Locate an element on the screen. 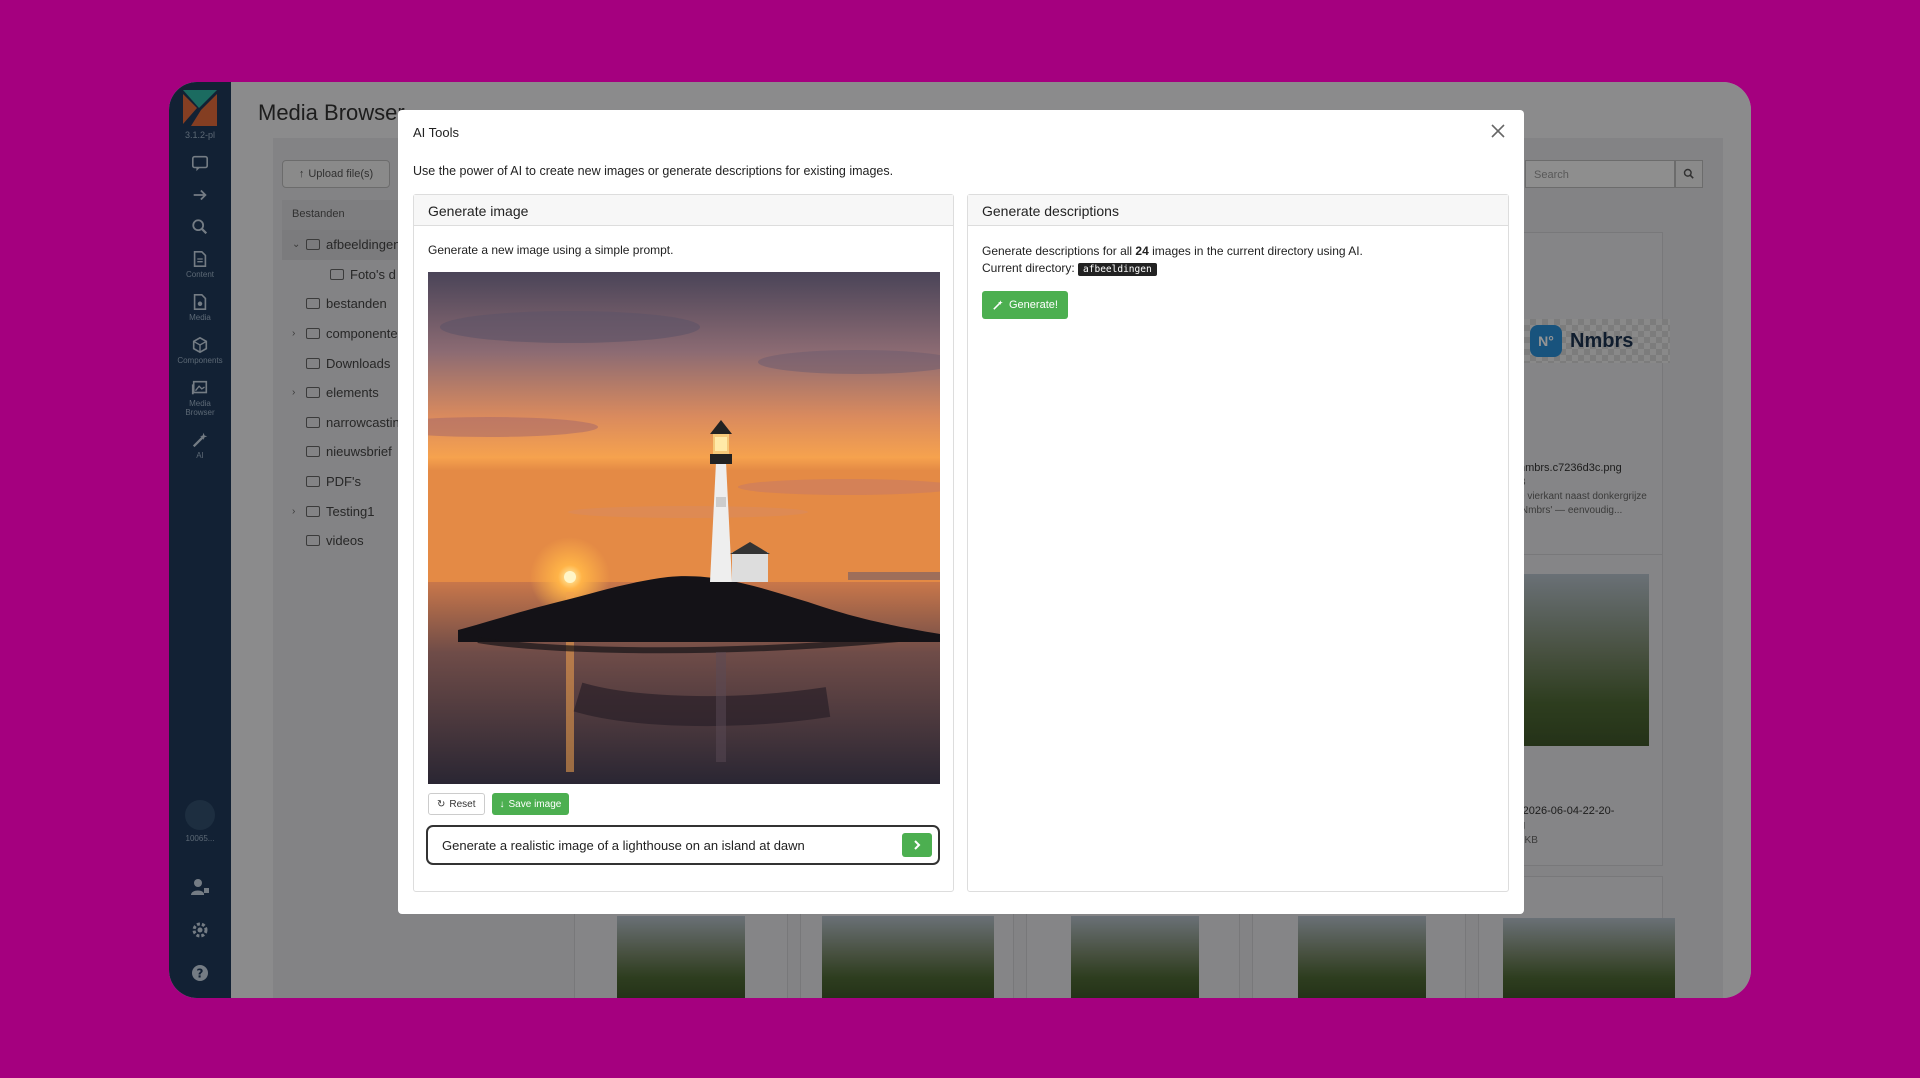 The image size is (1920, 1078). generate-image-actions: ↻ Reset ↓ Save image is located at coordinates (499, 804).